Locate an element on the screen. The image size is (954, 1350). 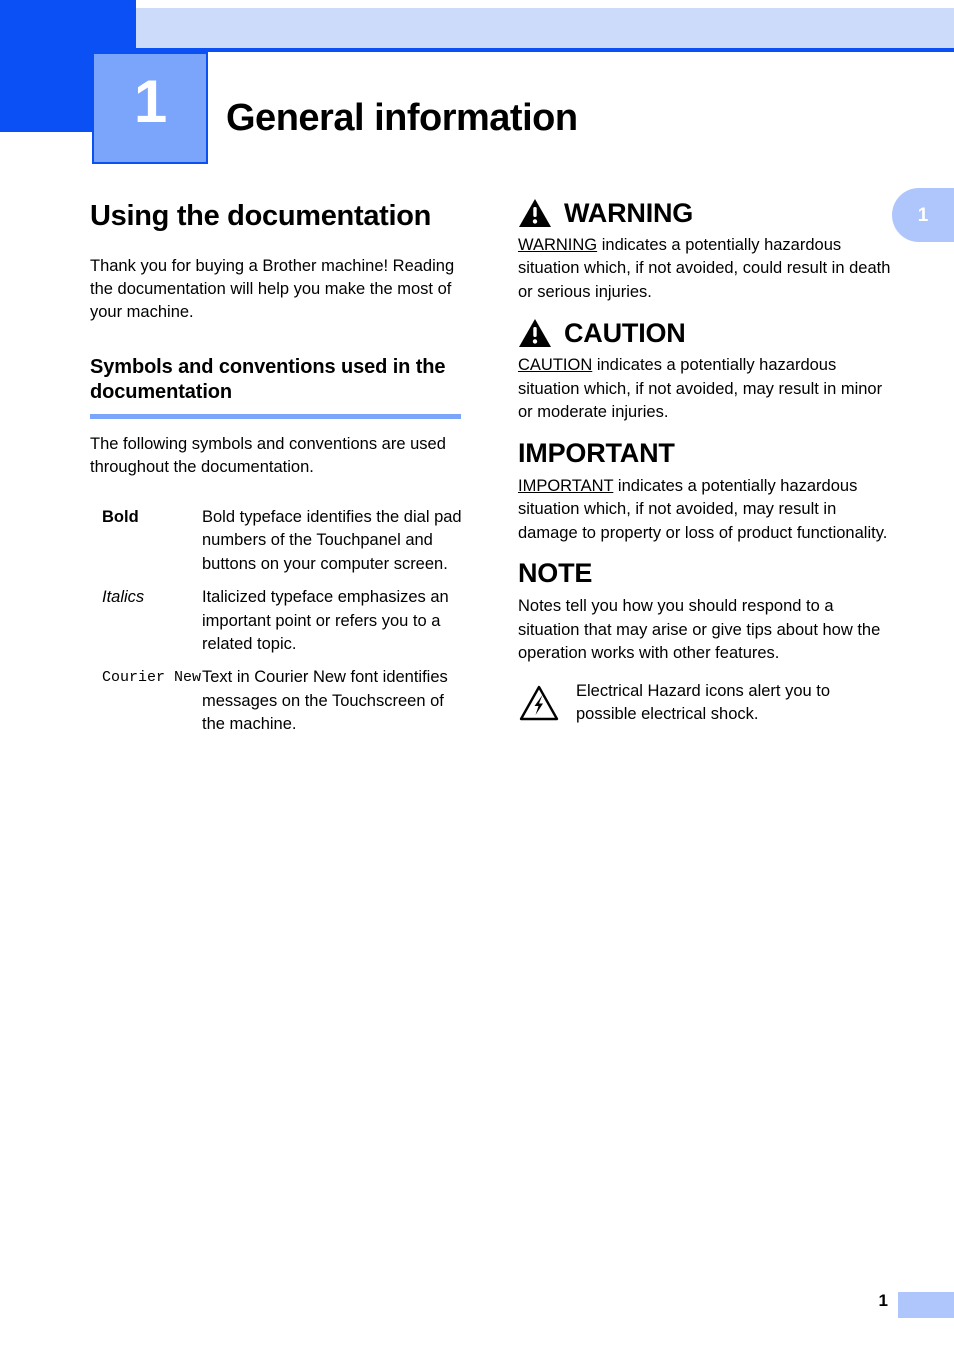
alert-term-warning: WARNING is located at coordinates (558, 245).